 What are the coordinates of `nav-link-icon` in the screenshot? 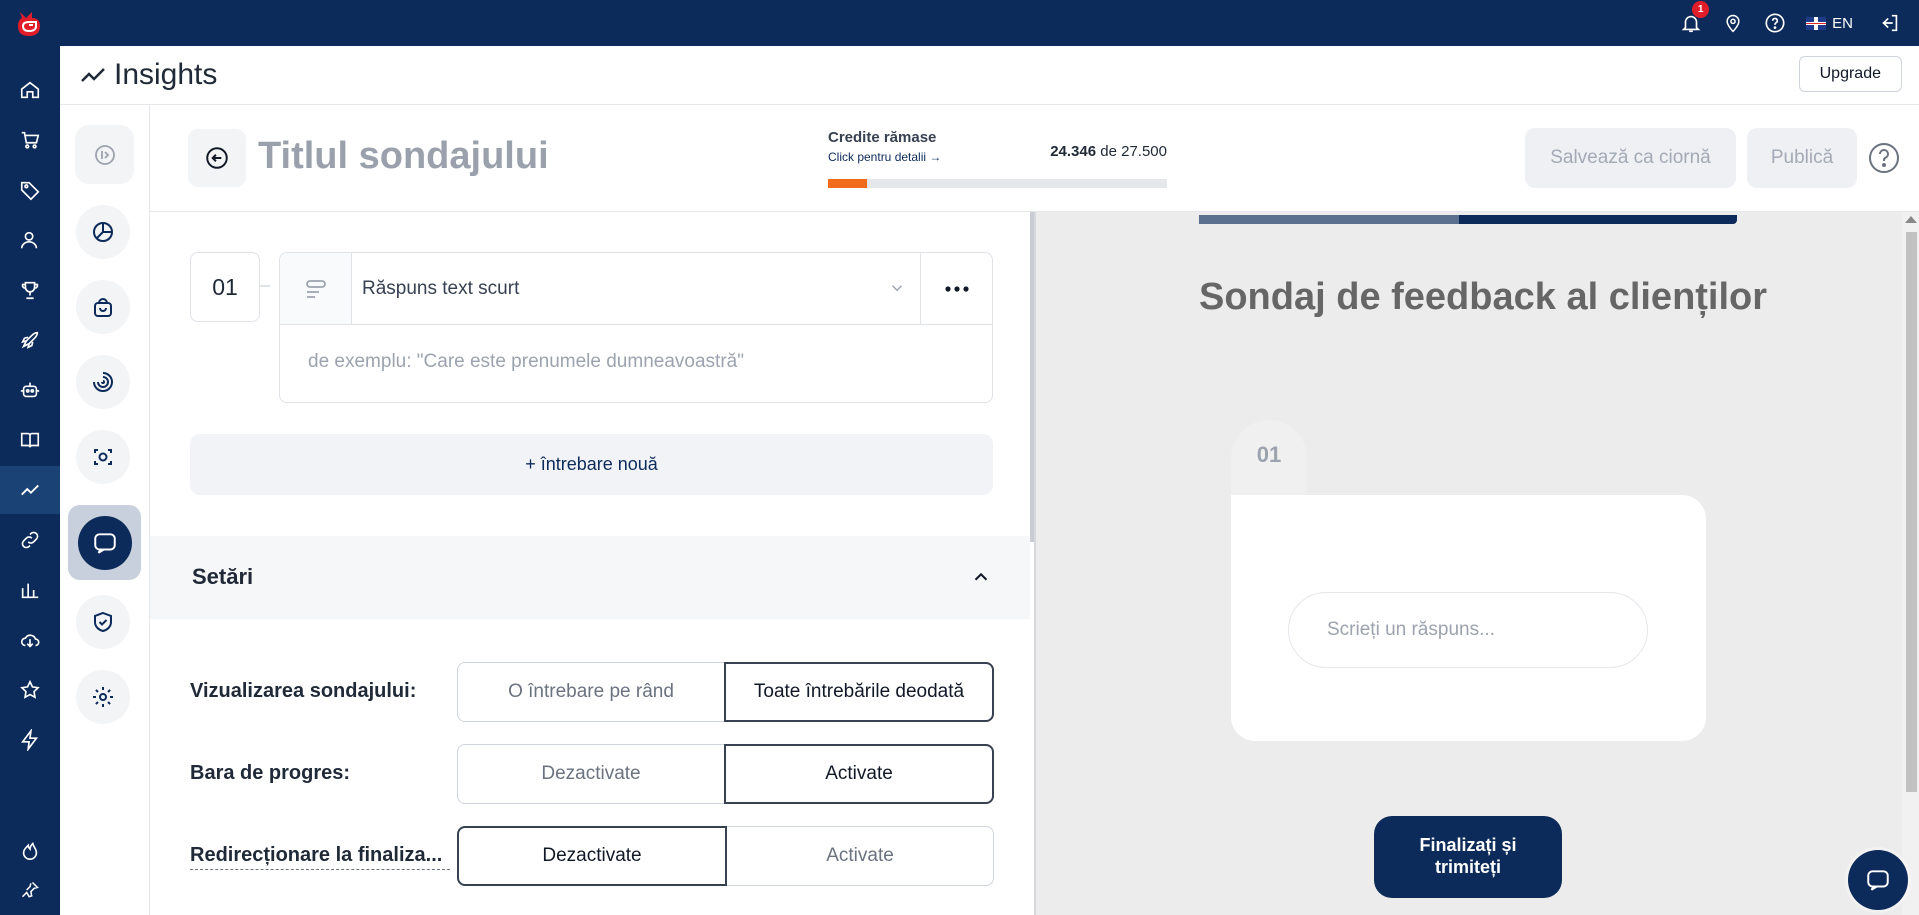 It's located at (30, 540).